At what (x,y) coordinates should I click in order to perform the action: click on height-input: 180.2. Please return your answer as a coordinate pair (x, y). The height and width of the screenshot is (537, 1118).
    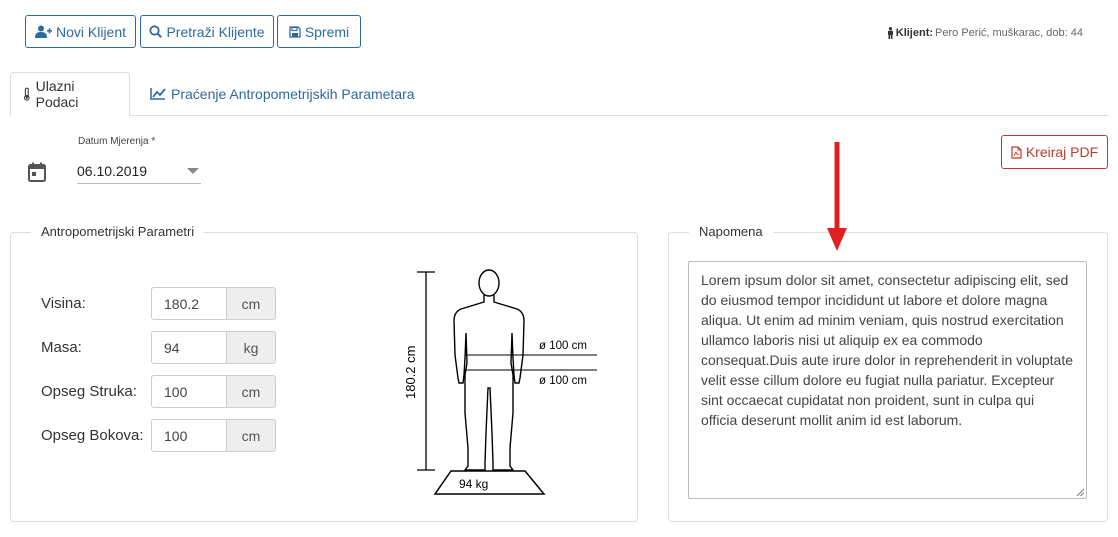
    Looking at the image, I should click on (189, 303).